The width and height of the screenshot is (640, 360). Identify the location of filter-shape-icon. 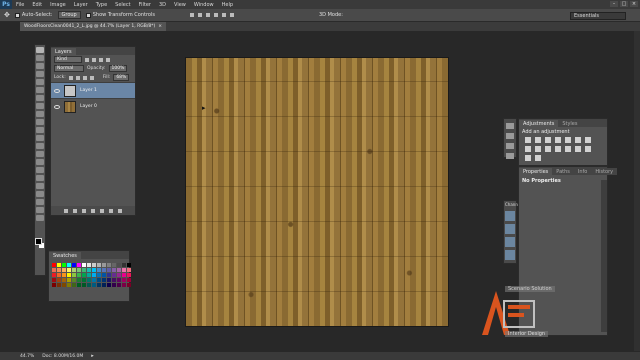
(108, 59).